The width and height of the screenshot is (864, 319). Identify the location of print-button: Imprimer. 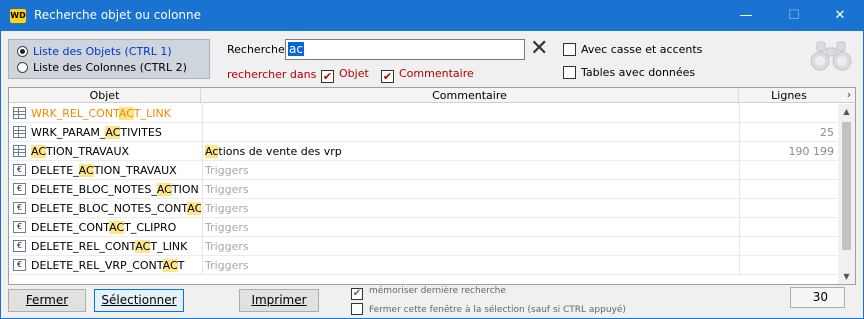
(279, 300).